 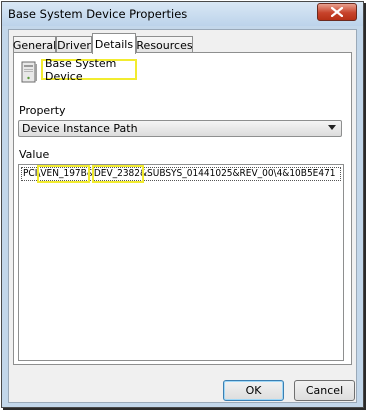 What do you see at coordinates (164, 44) in the screenshot?
I see `tab-resources: Resources` at bounding box center [164, 44].